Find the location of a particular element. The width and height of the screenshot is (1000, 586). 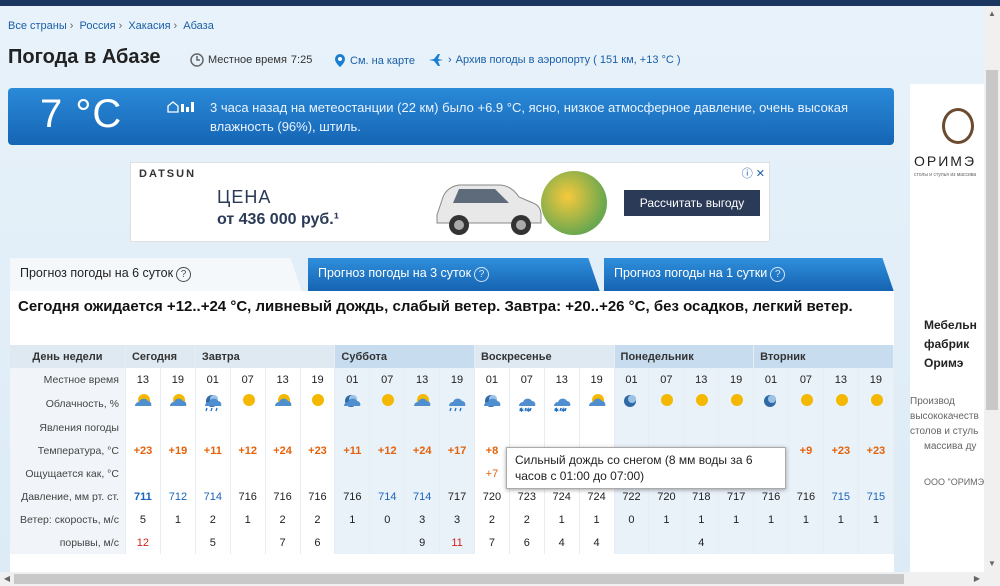

row-label: Температура, °С is located at coordinates (68, 450).